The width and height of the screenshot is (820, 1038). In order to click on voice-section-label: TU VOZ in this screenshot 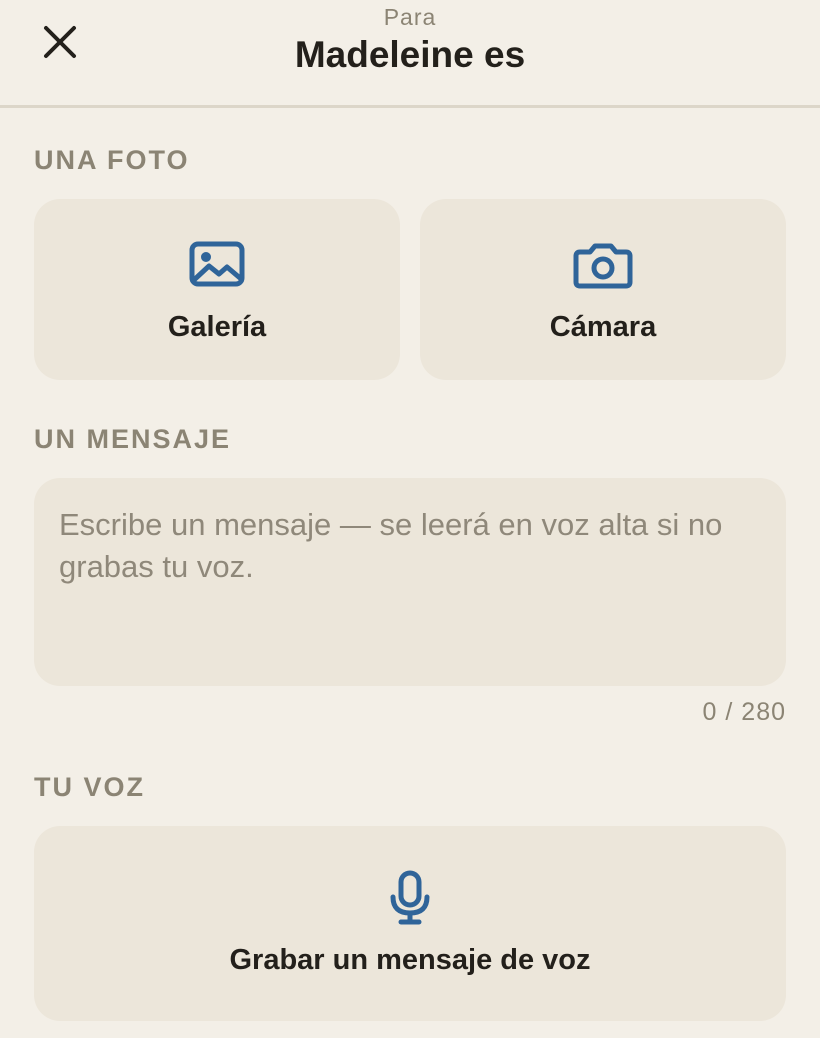, I will do `click(89, 787)`.